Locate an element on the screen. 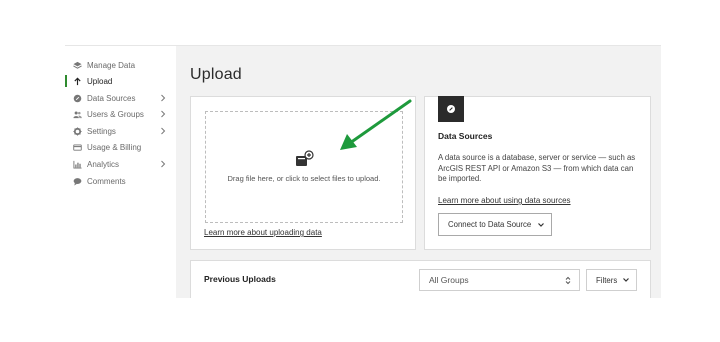  annotation-arrow is located at coordinates (376, 124).